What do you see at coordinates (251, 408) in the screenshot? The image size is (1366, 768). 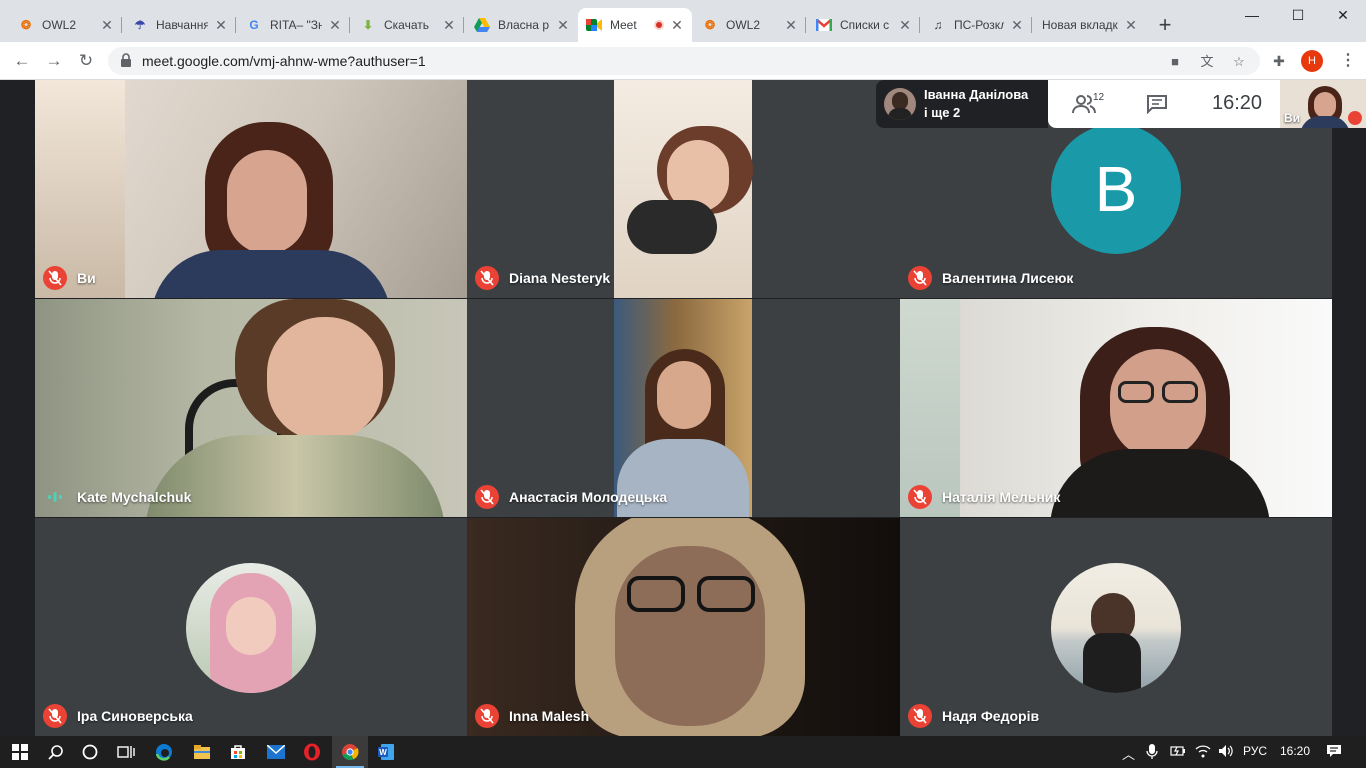 I see `participant-tile-kate: Kate Mychalchuk` at bounding box center [251, 408].